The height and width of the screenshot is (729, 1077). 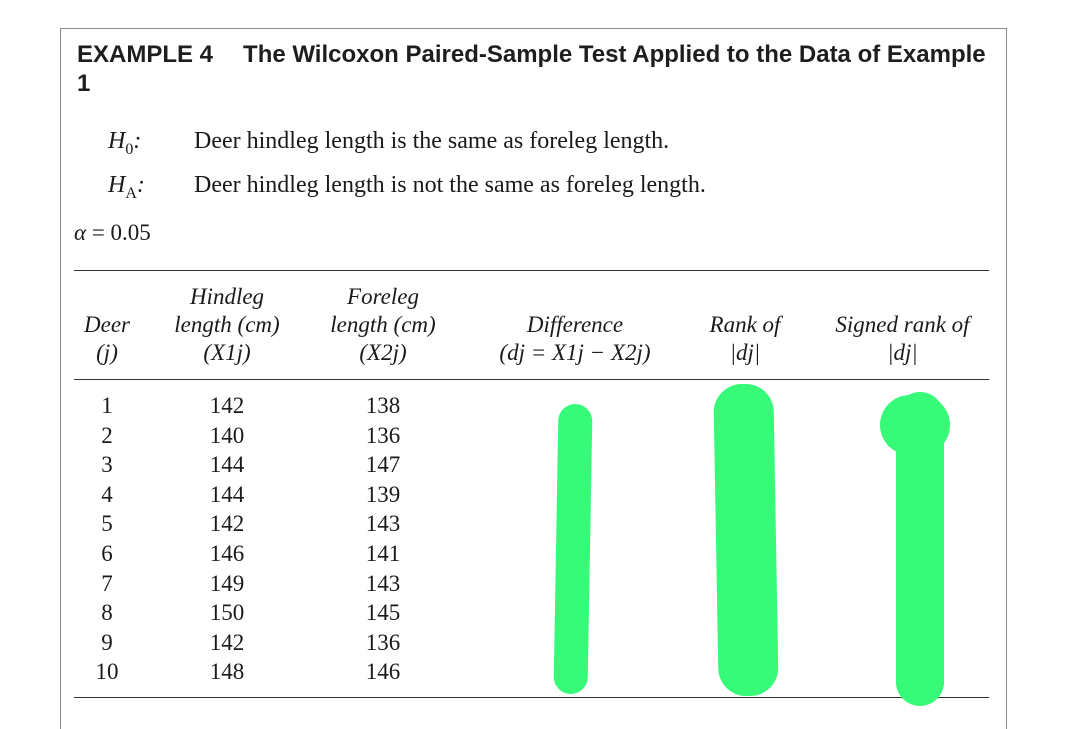 I want to click on table-header-rule, so click(x=531, y=380).